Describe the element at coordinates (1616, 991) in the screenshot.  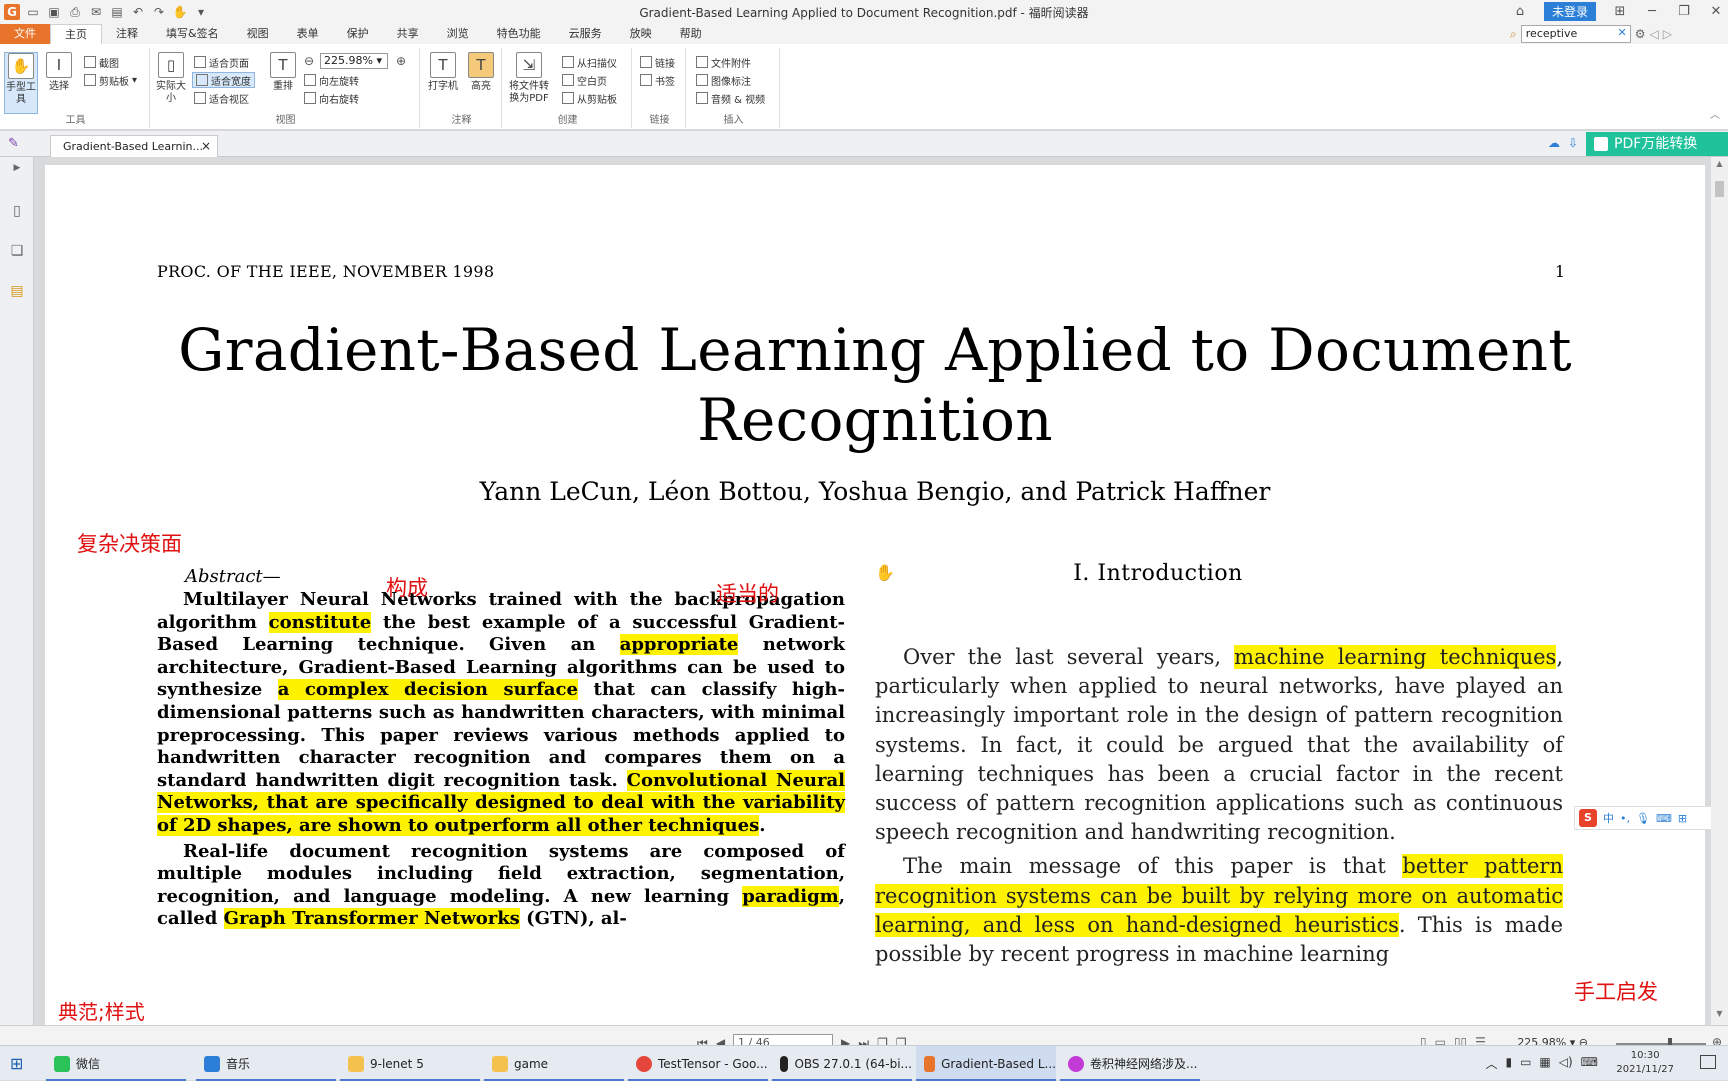
I see `typewriter-note: 手工启发` at that location.